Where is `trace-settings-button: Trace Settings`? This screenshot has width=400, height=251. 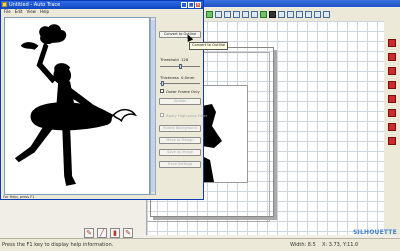
trace-settings-button: Trace Settings is located at coordinates (180, 164).